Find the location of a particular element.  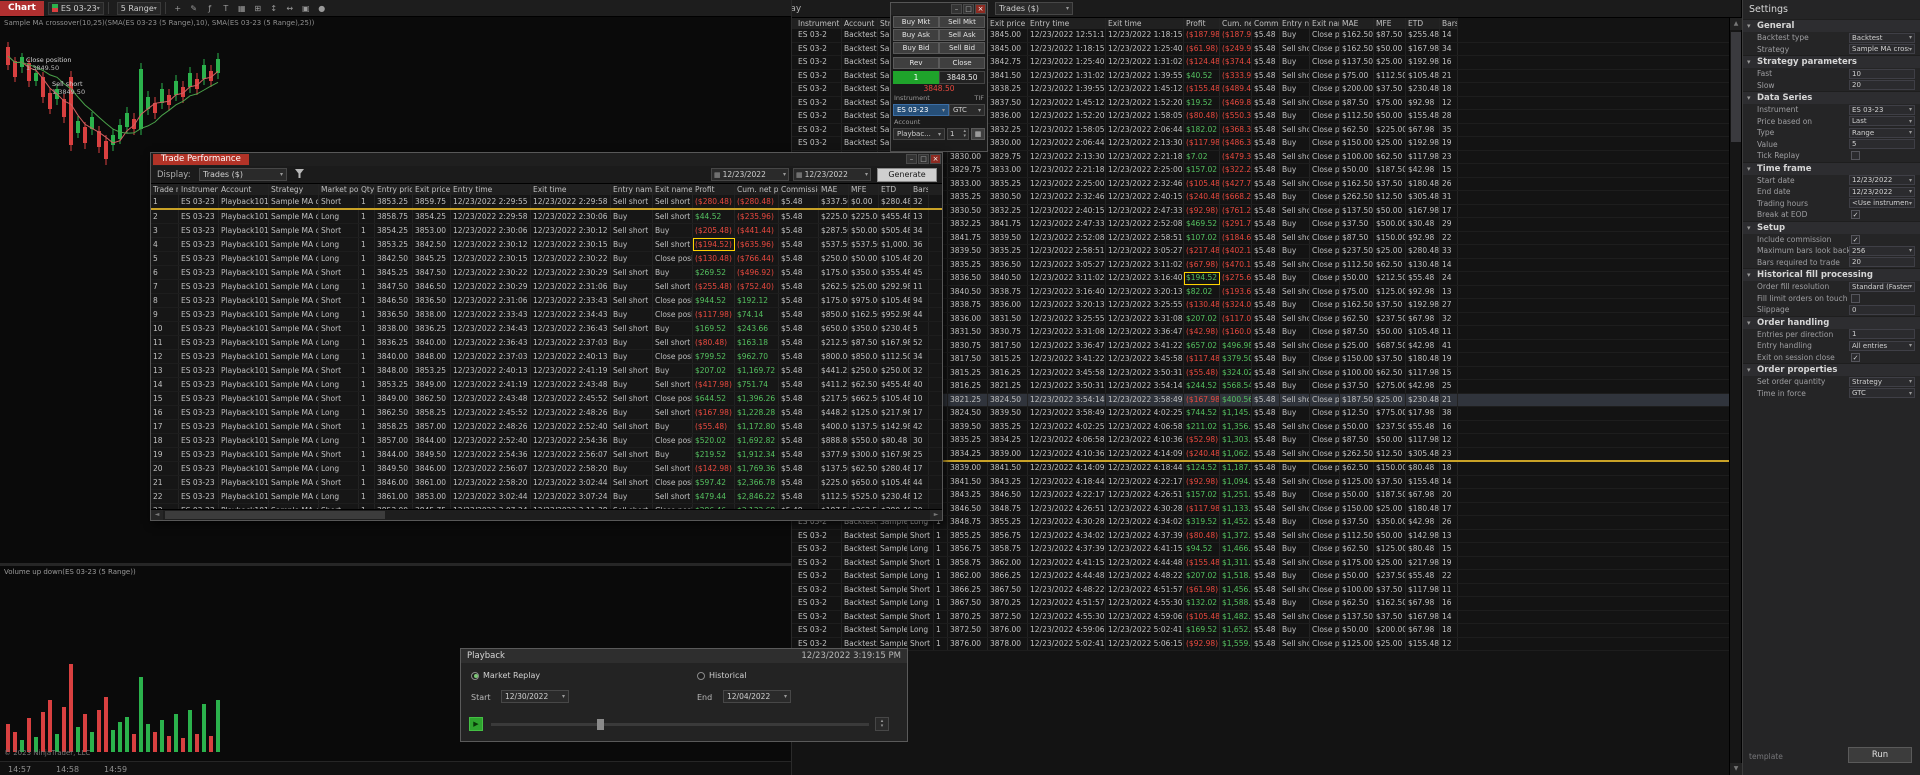

settings-item-value is located at coordinates (1882, 156).